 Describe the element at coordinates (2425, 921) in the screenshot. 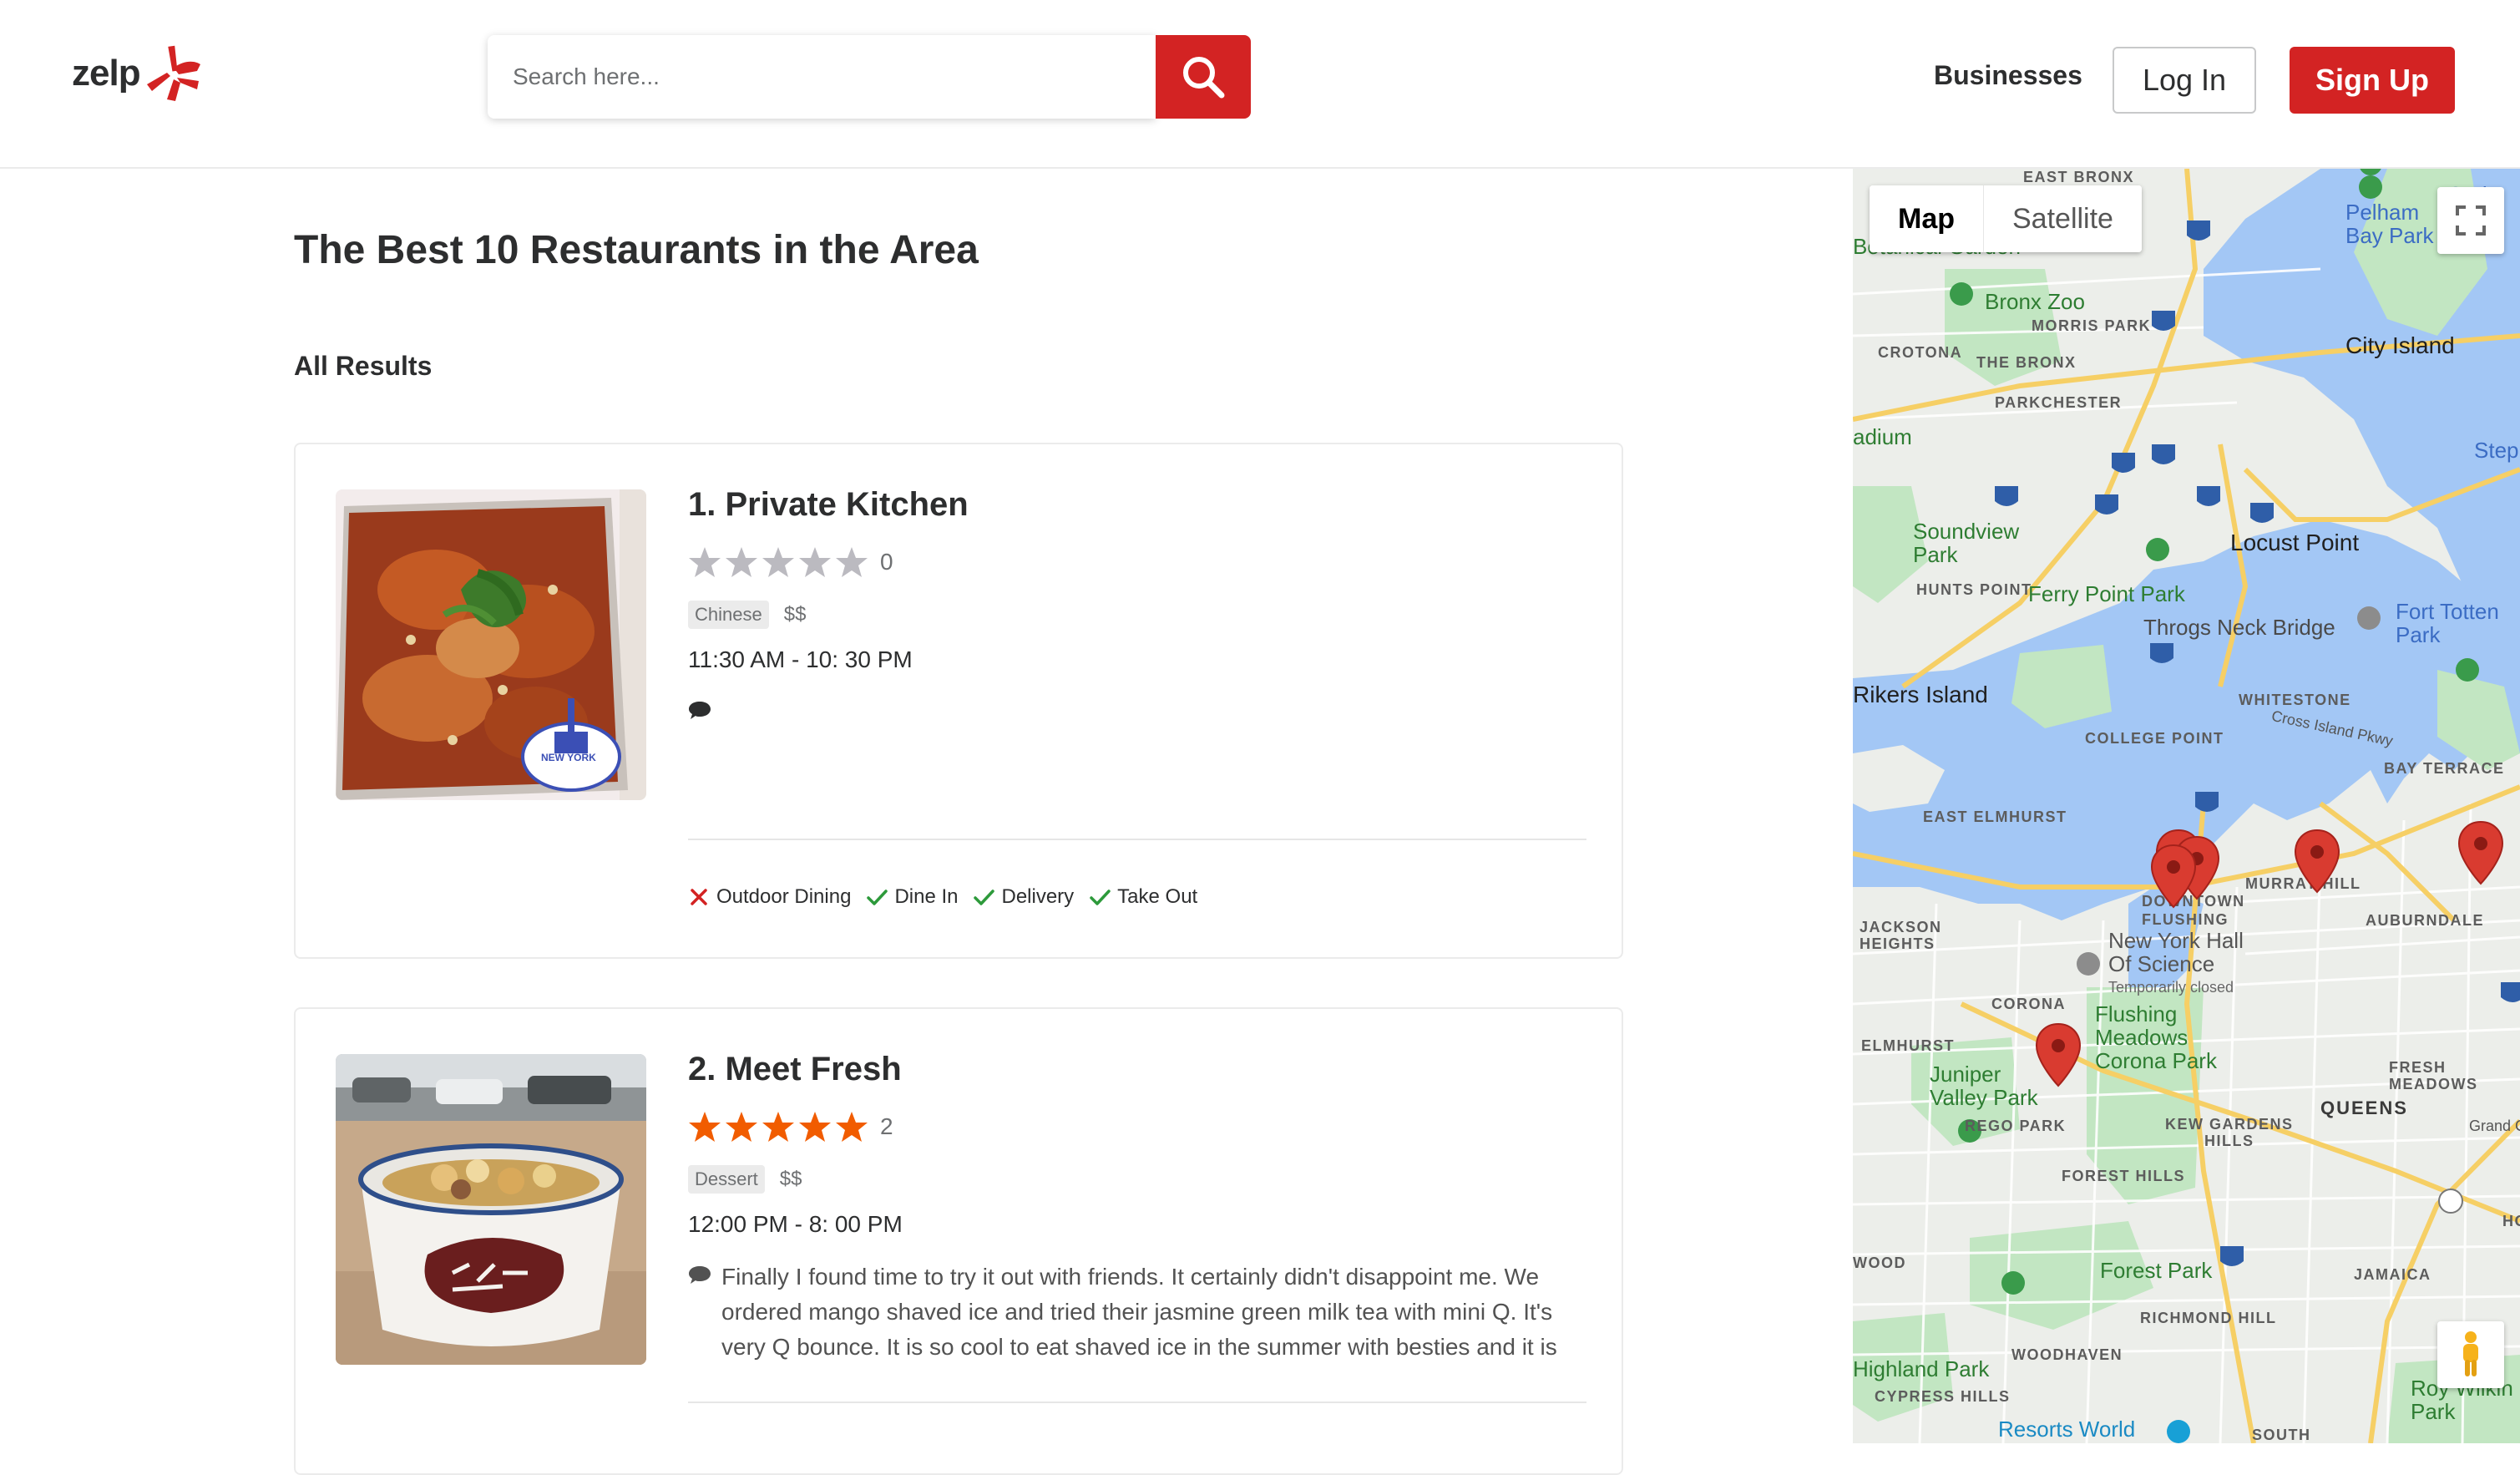

I see `map-label: AUBURNDALE` at that location.